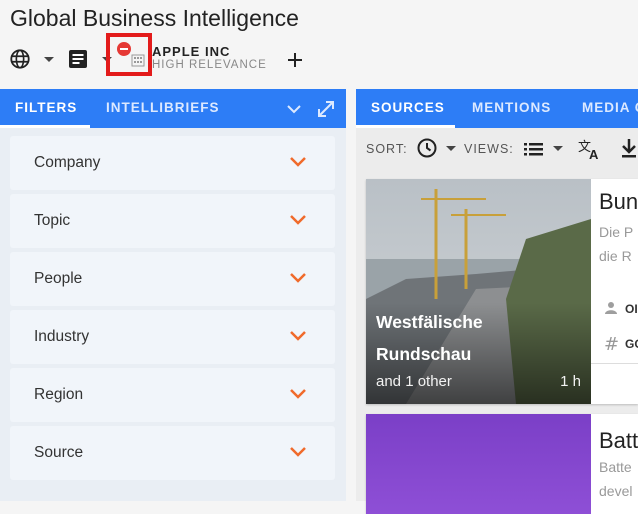  What do you see at coordinates (414, 381) in the screenshot?
I see `article-other-sources: and 1 other` at bounding box center [414, 381].